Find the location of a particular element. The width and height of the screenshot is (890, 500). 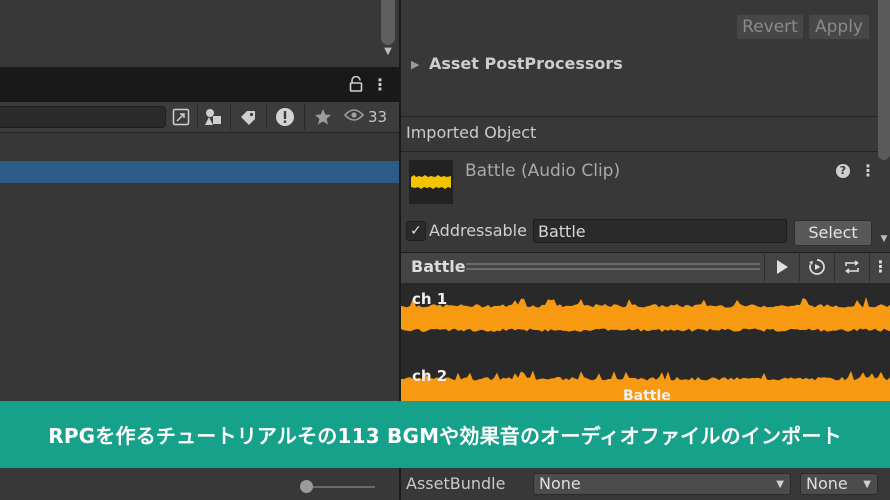

play-button is located at coordinates (781, 267).